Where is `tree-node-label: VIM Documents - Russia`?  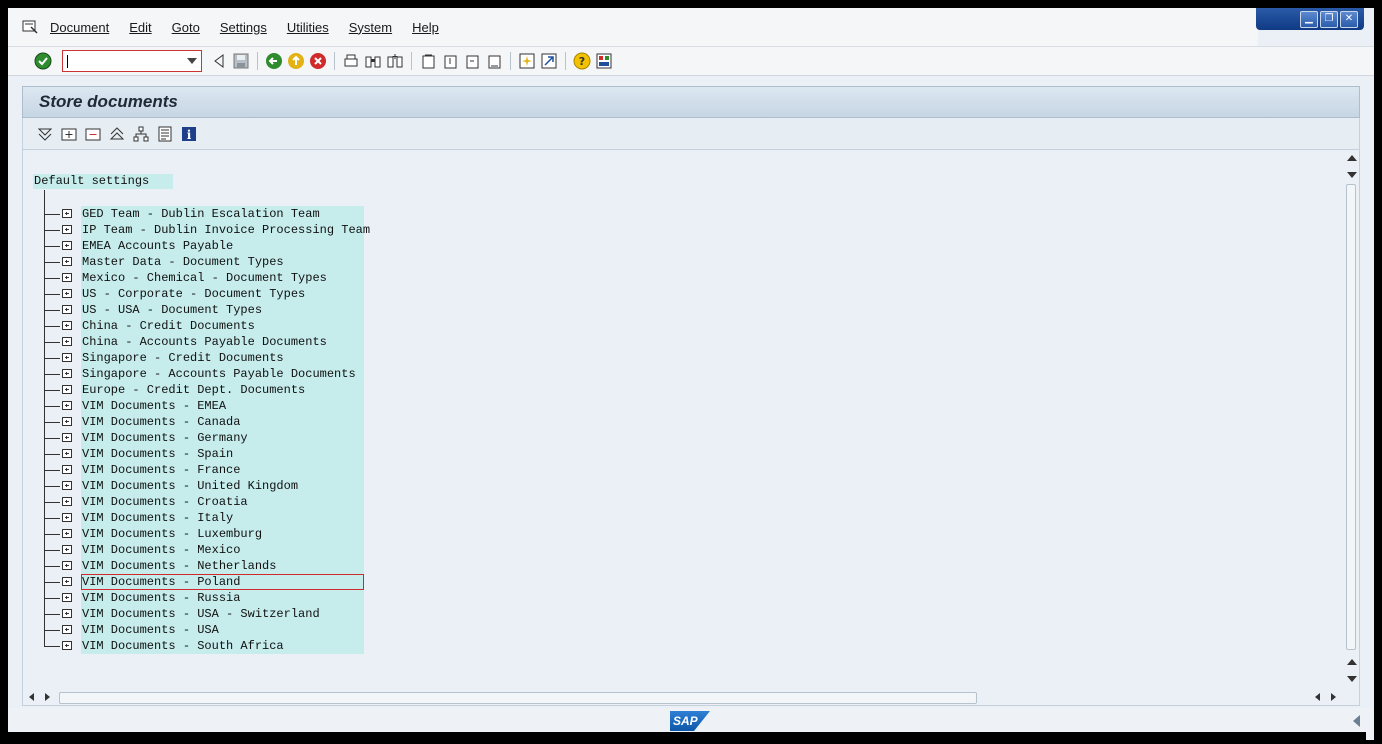
tree-node-label: VIM Documents - Russia is located at coordinates (222, 598).